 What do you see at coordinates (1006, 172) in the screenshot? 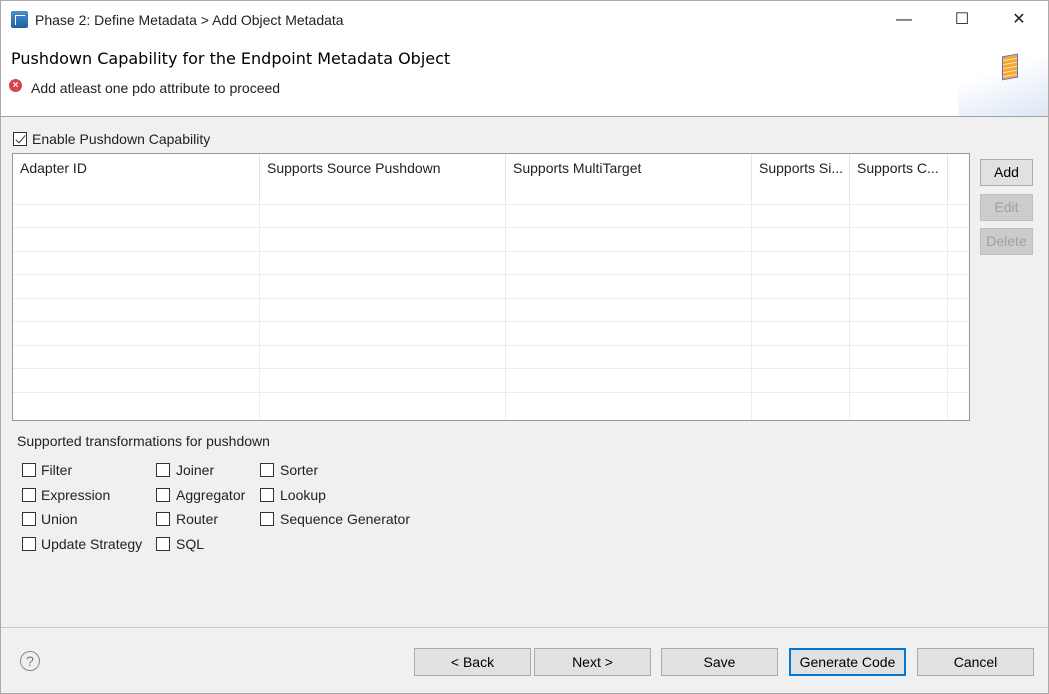
I see `add-button: Add` at bounding box center [1006, 172].